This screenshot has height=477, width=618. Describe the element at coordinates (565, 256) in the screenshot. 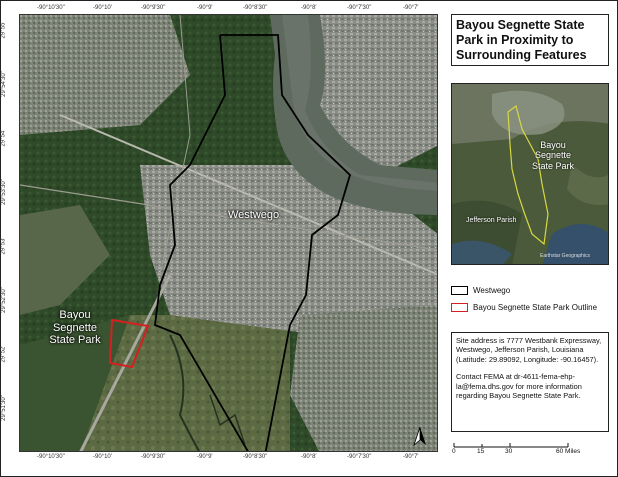

I see `inset-credit: Earthstar Geographics` at that location.